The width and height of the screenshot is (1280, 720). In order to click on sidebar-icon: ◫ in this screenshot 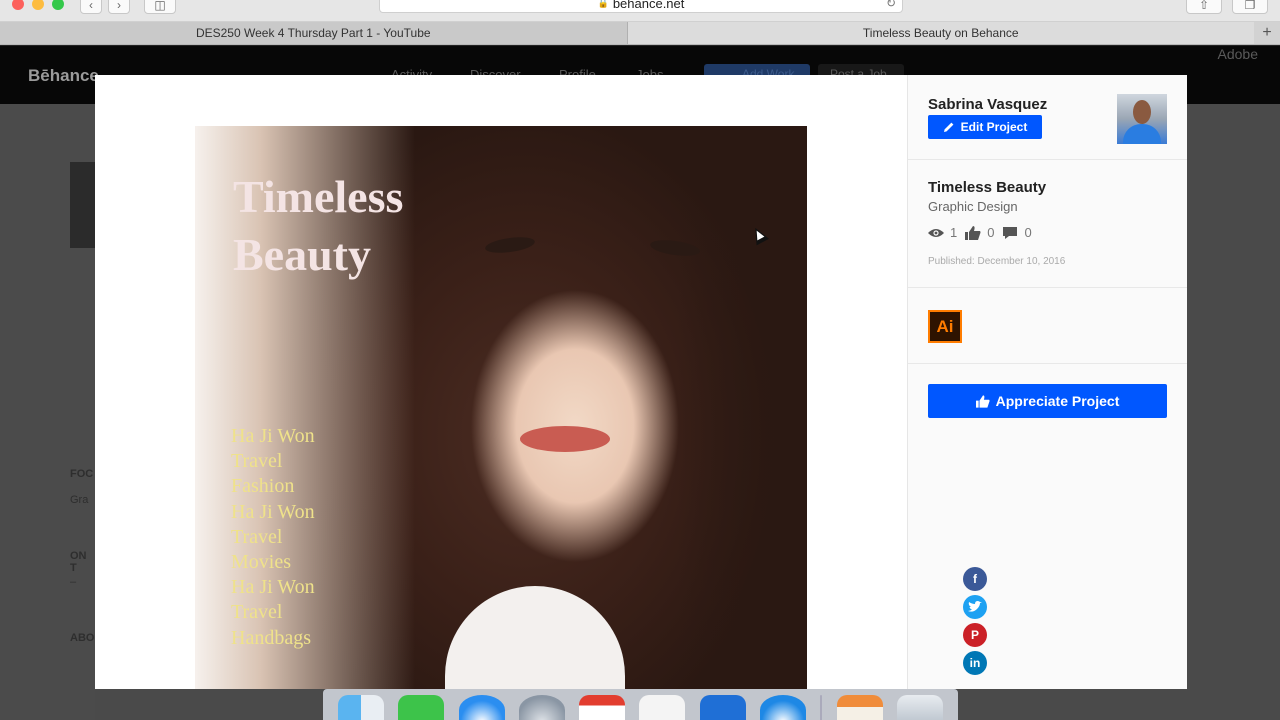, I will do `click(160, 6)`.